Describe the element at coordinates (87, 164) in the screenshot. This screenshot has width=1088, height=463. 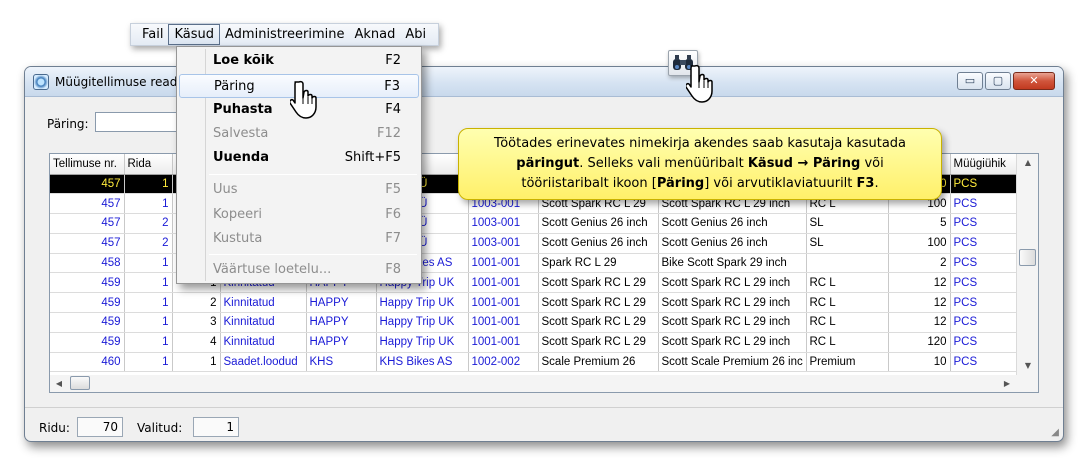
I see `column-header: Tellimuse nr.` at that location.